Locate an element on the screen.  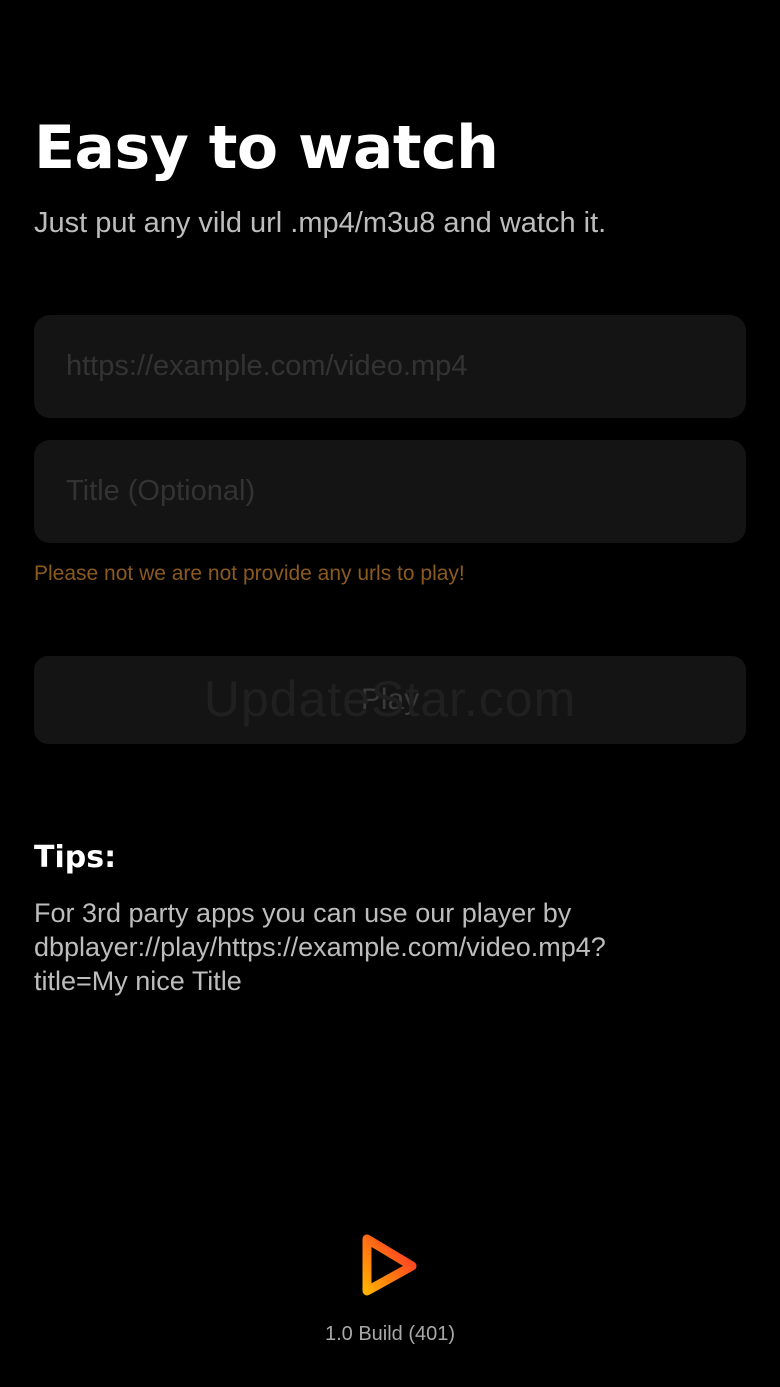
tips-heading: Tips: is located at coordinates (75, 857).